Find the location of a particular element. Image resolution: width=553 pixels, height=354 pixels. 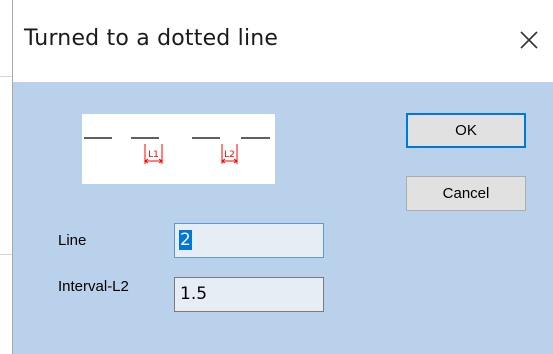

close-button is located at coordinates (529, 40).